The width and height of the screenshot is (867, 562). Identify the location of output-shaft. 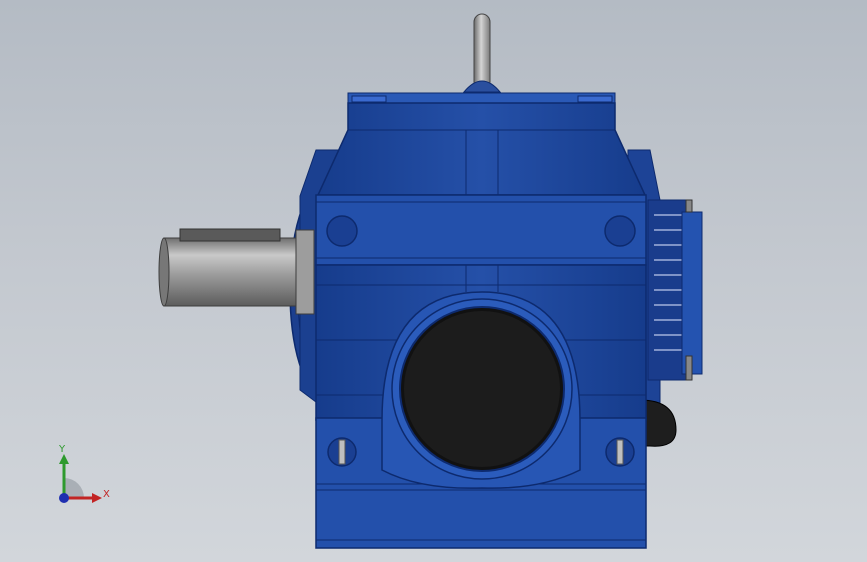
(236, 271).